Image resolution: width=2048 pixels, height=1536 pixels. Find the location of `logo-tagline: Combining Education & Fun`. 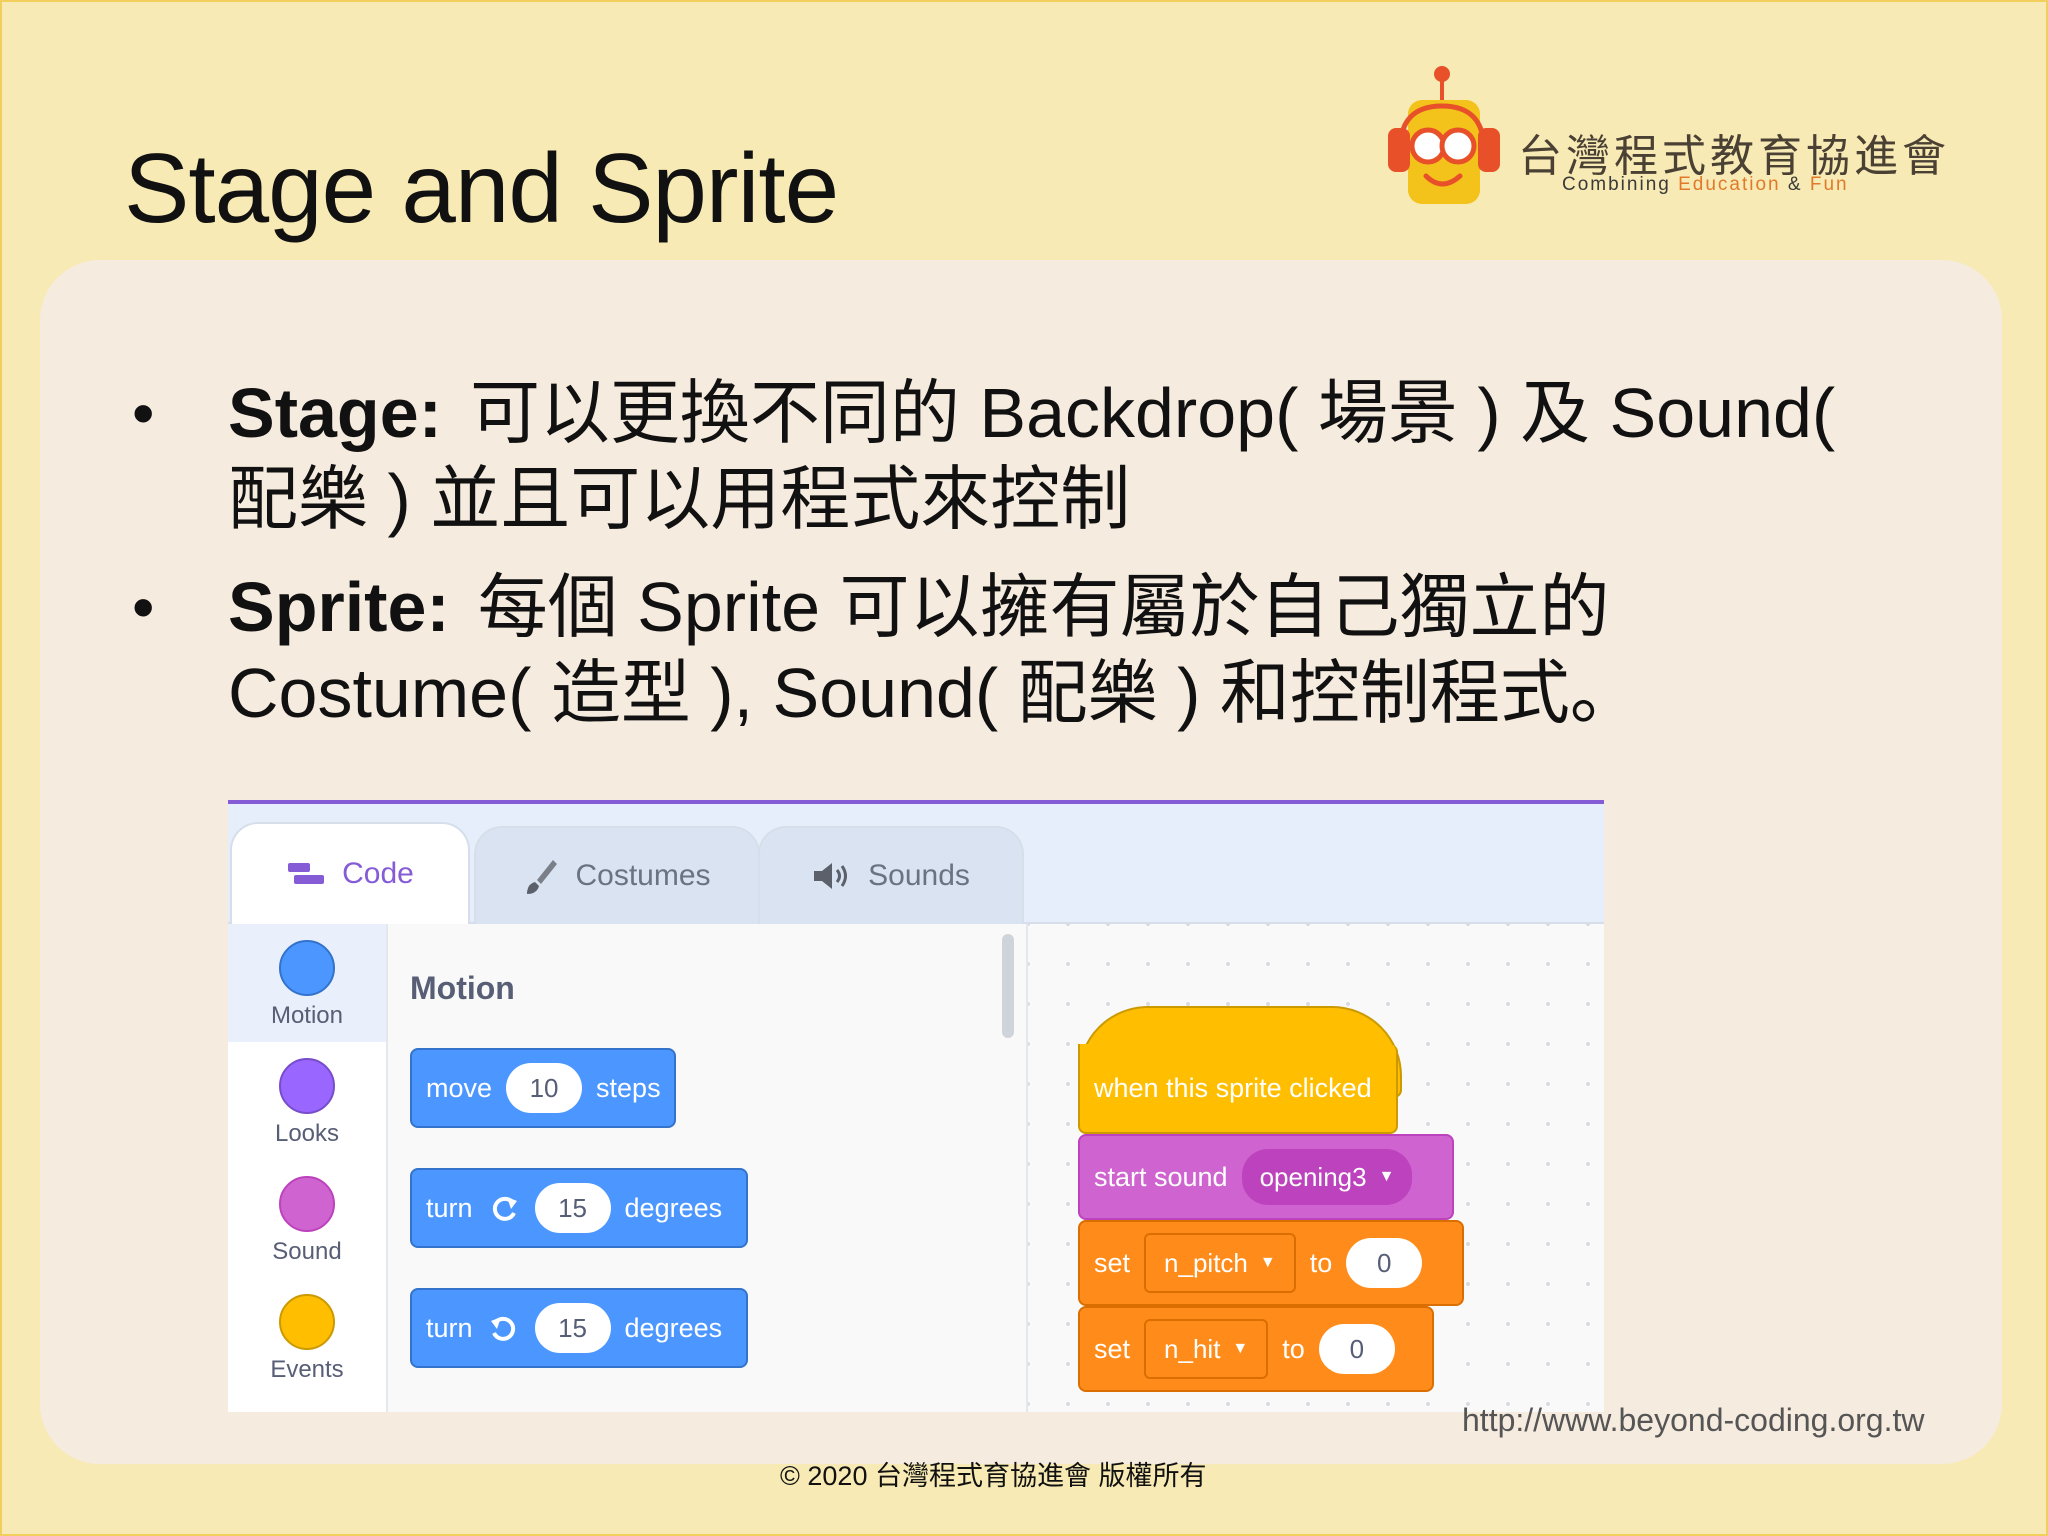

logo-tagline: Combining Education & Fun is located at coordinates (1705, 185).